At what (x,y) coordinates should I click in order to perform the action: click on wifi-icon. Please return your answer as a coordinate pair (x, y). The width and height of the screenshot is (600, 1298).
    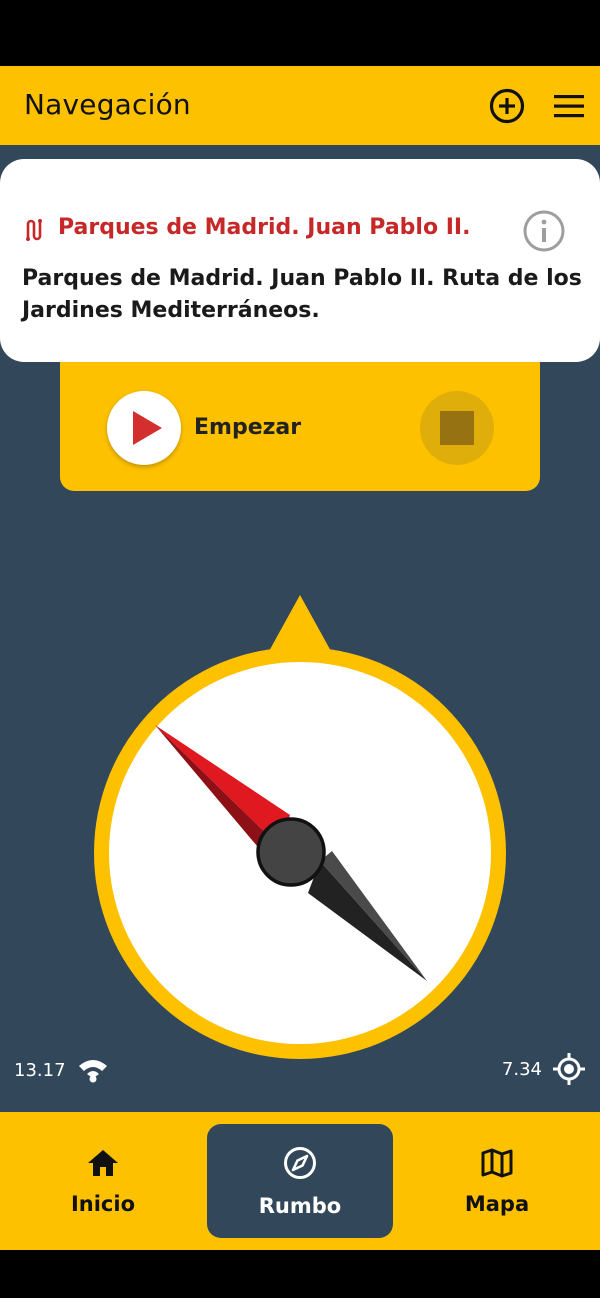
    Looking at the image, I should click on (92, 1071).